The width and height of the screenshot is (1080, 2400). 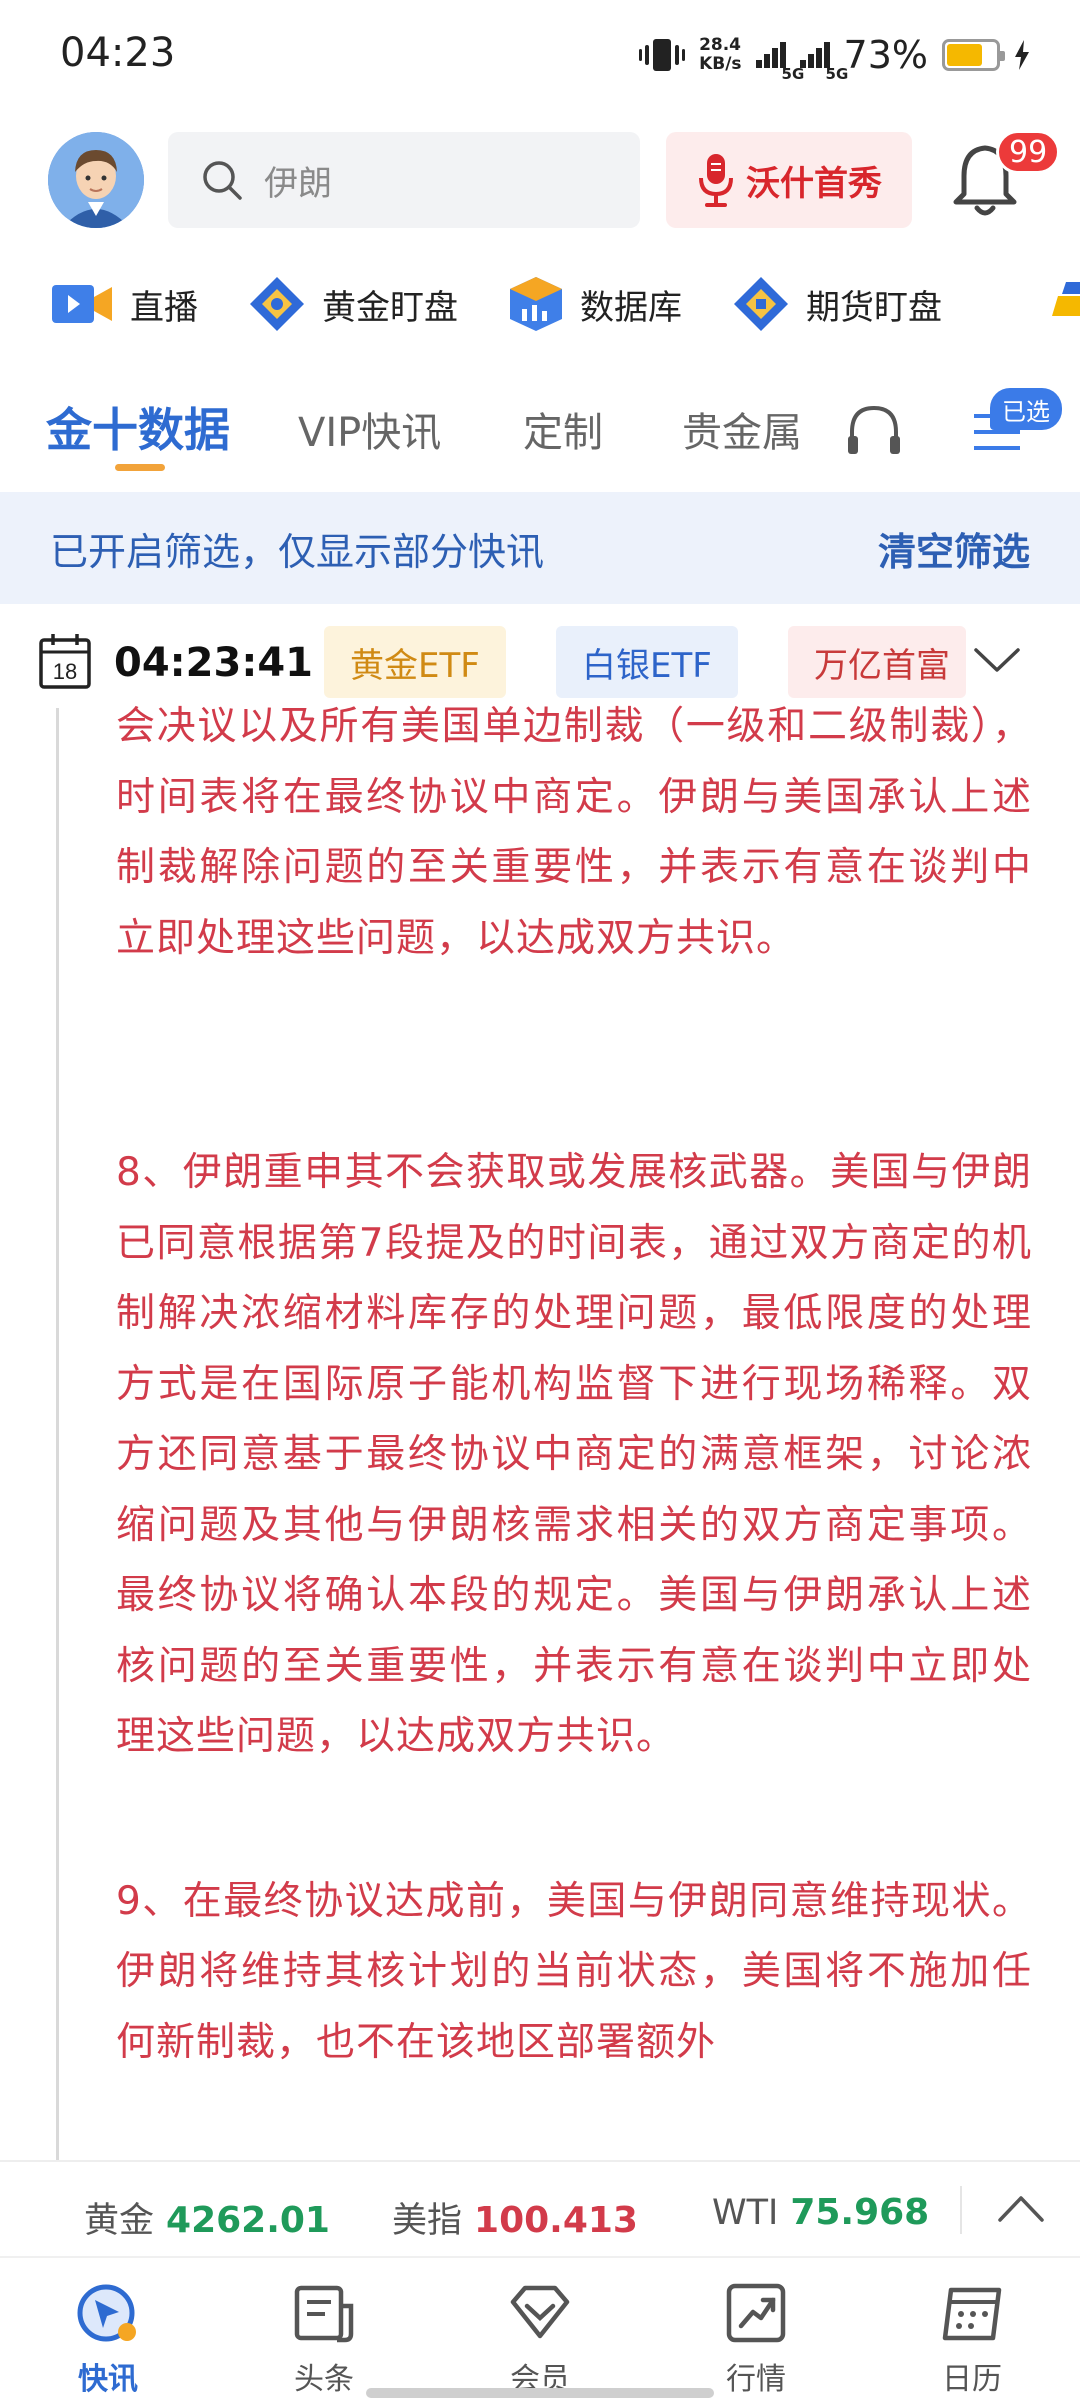 What do you see at coordinates (369, 429) in the screenshot?
I see `tab-vip-flash: VIP快讯` at bounding box center [369, 429].